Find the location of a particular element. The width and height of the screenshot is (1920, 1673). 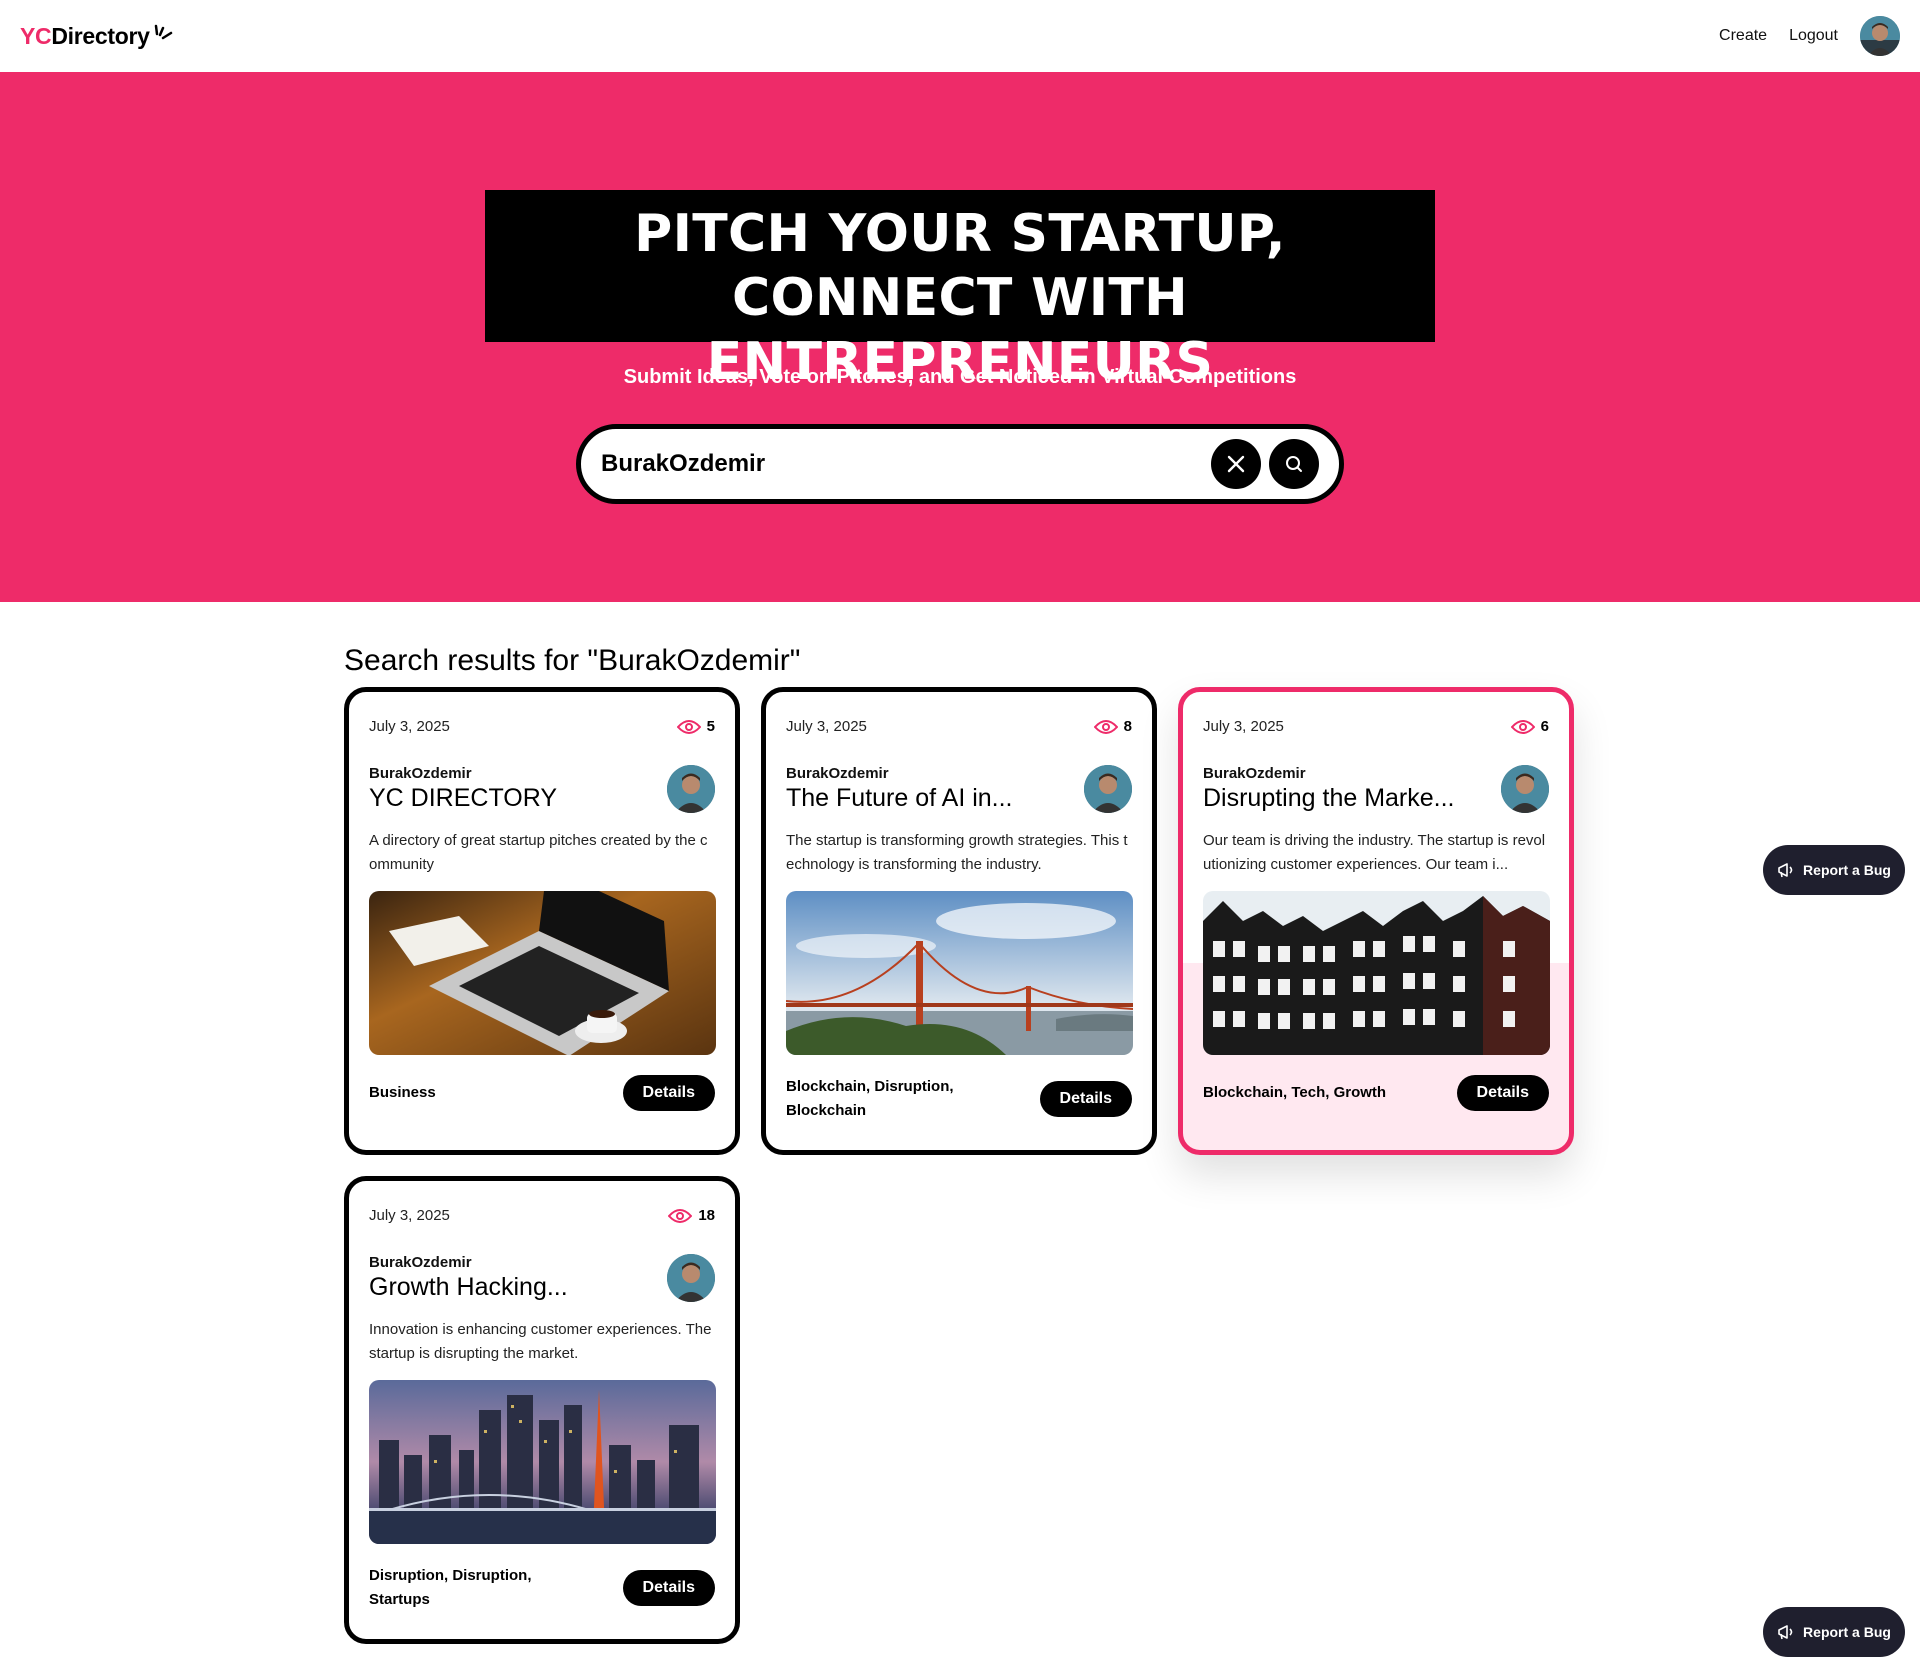

card-category: Business is located at coordinates (402, 1093).